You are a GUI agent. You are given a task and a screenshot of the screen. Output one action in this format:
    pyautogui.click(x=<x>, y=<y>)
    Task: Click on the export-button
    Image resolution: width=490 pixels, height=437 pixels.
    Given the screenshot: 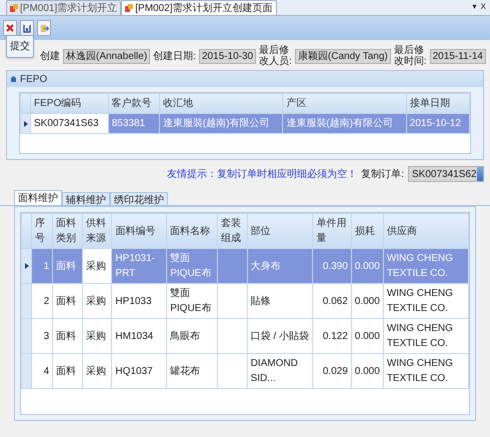 What is the action you would take?
    pyautogui.click(x=44, y=28)
    